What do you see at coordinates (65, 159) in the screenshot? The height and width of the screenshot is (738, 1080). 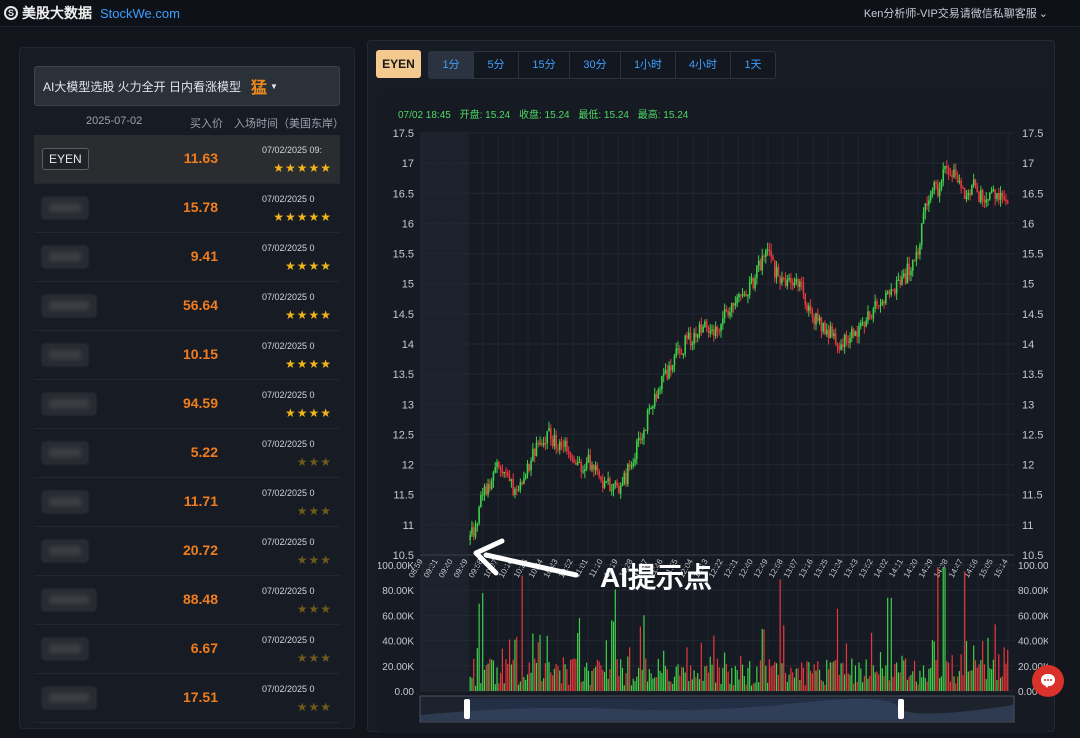 I see `ticker-badge: EYEN` at bounding box center [65, 159].